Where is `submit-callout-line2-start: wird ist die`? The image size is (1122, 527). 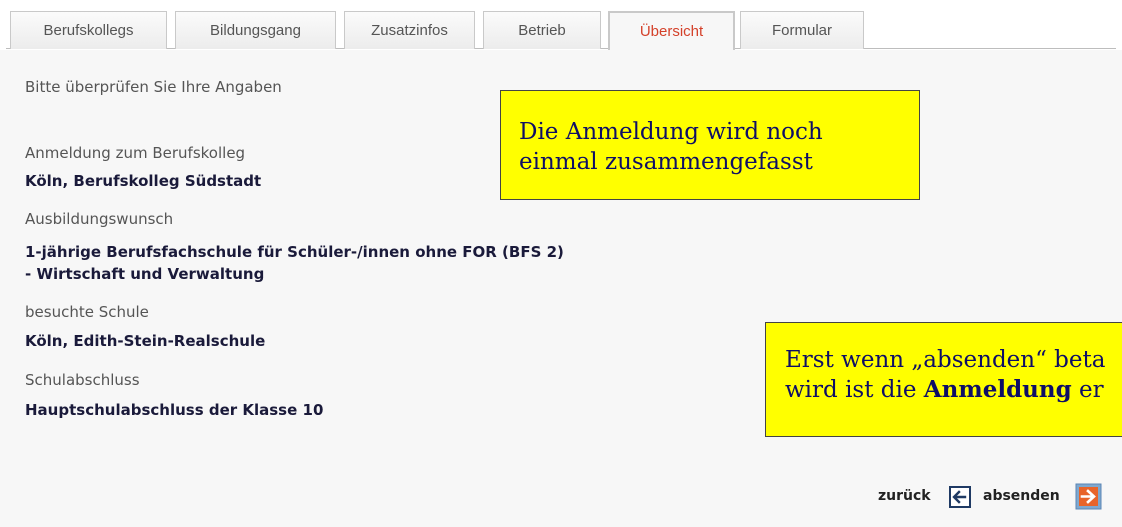 submit-callout-line2-start: wird ist die is located at coordinates (854, 390).